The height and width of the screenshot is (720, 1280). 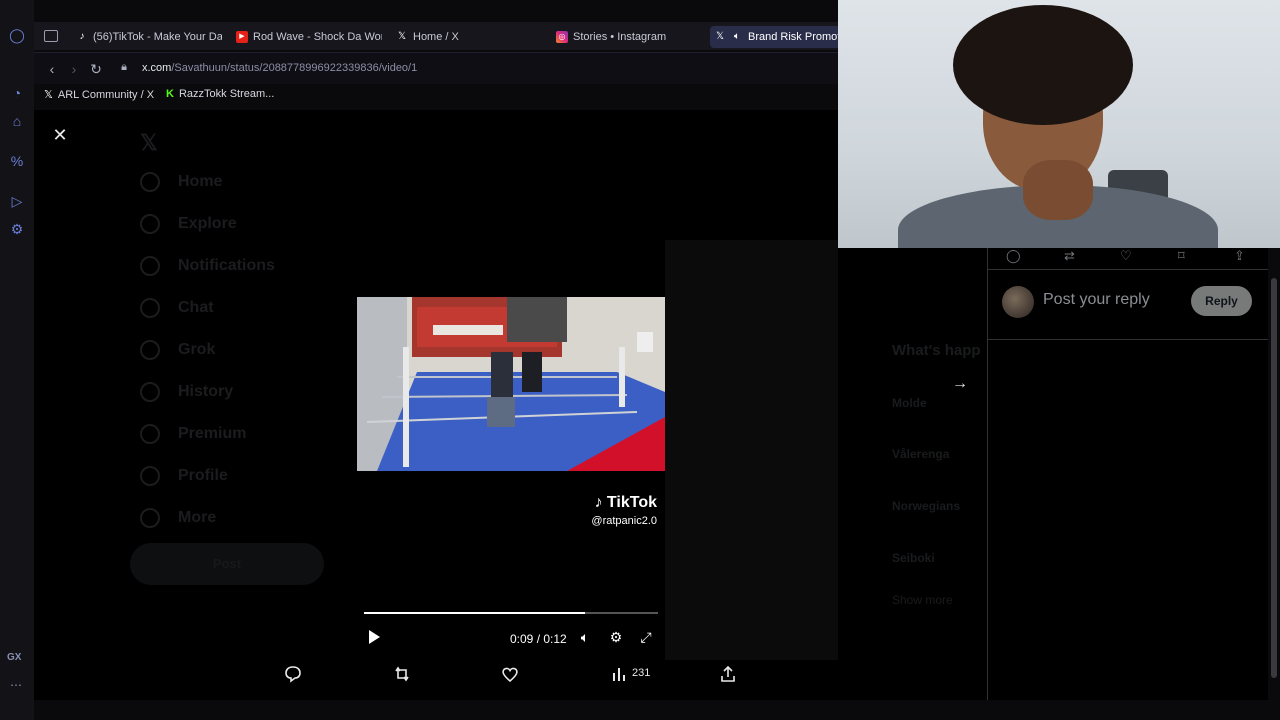 I want to click on nav-premium: Premium, so click(x=193, y=434).